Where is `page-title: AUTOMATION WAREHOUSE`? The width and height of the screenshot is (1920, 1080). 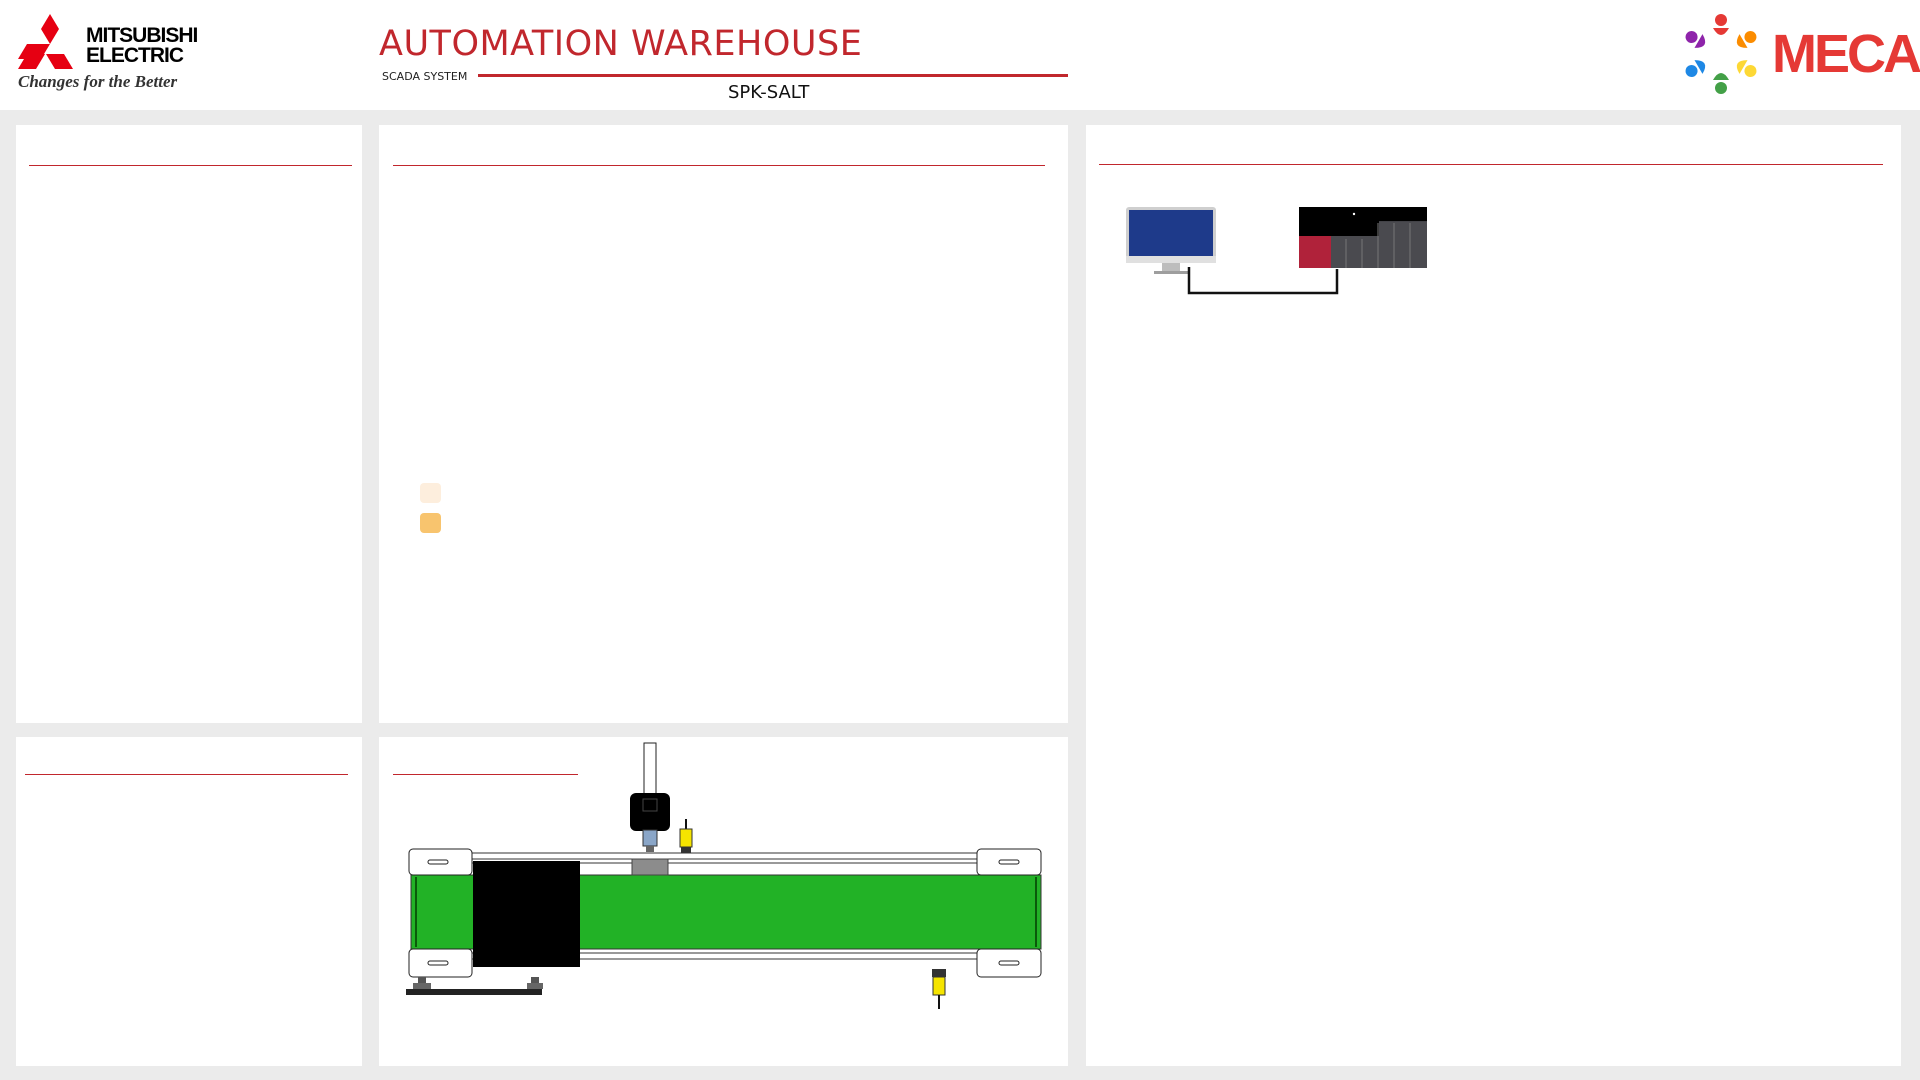 page-title: AUTOMATION WAREHOUSE is located at coordinates (621, 44).